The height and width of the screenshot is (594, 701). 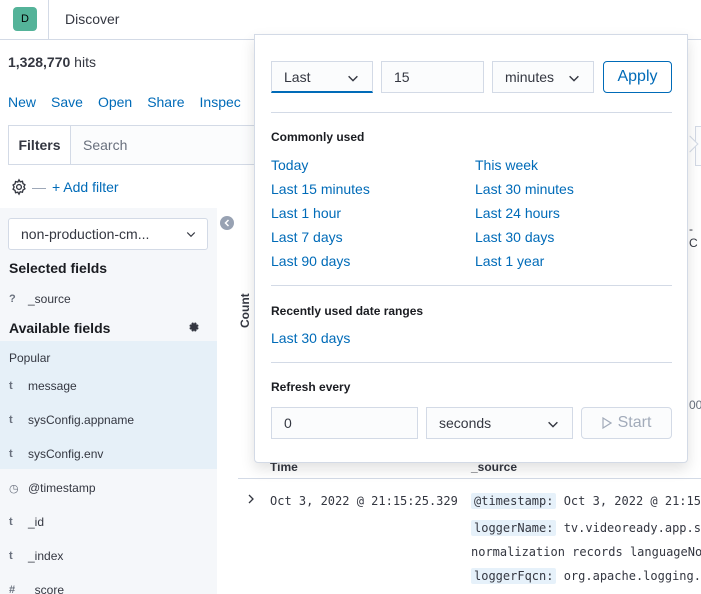 What do you see at coordinates (499, 423) in the screenshot?
I see `refresh-unit-select: seconds` at bounding box center [499, 423].